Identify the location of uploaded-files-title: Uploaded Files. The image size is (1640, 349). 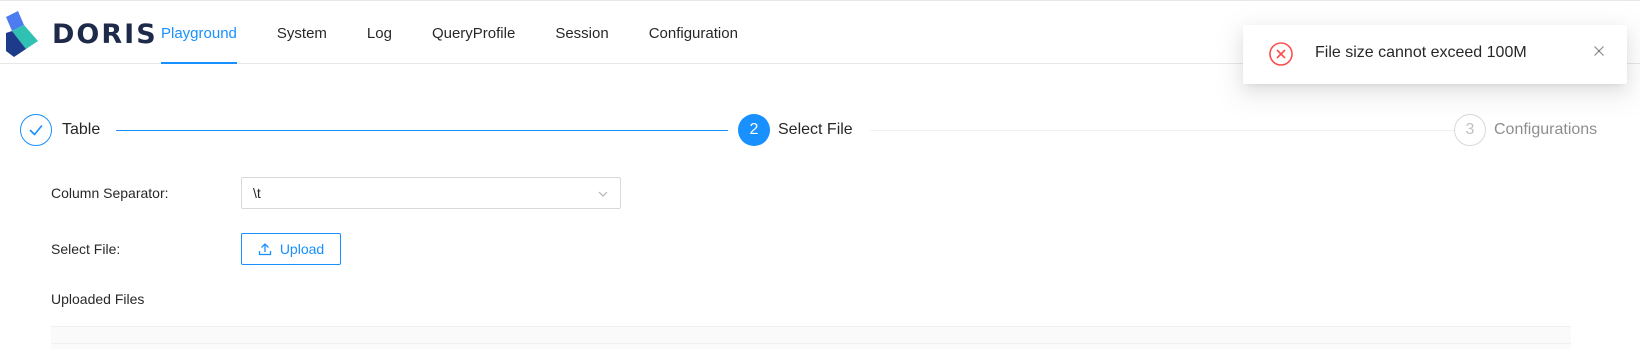
(98, 299).